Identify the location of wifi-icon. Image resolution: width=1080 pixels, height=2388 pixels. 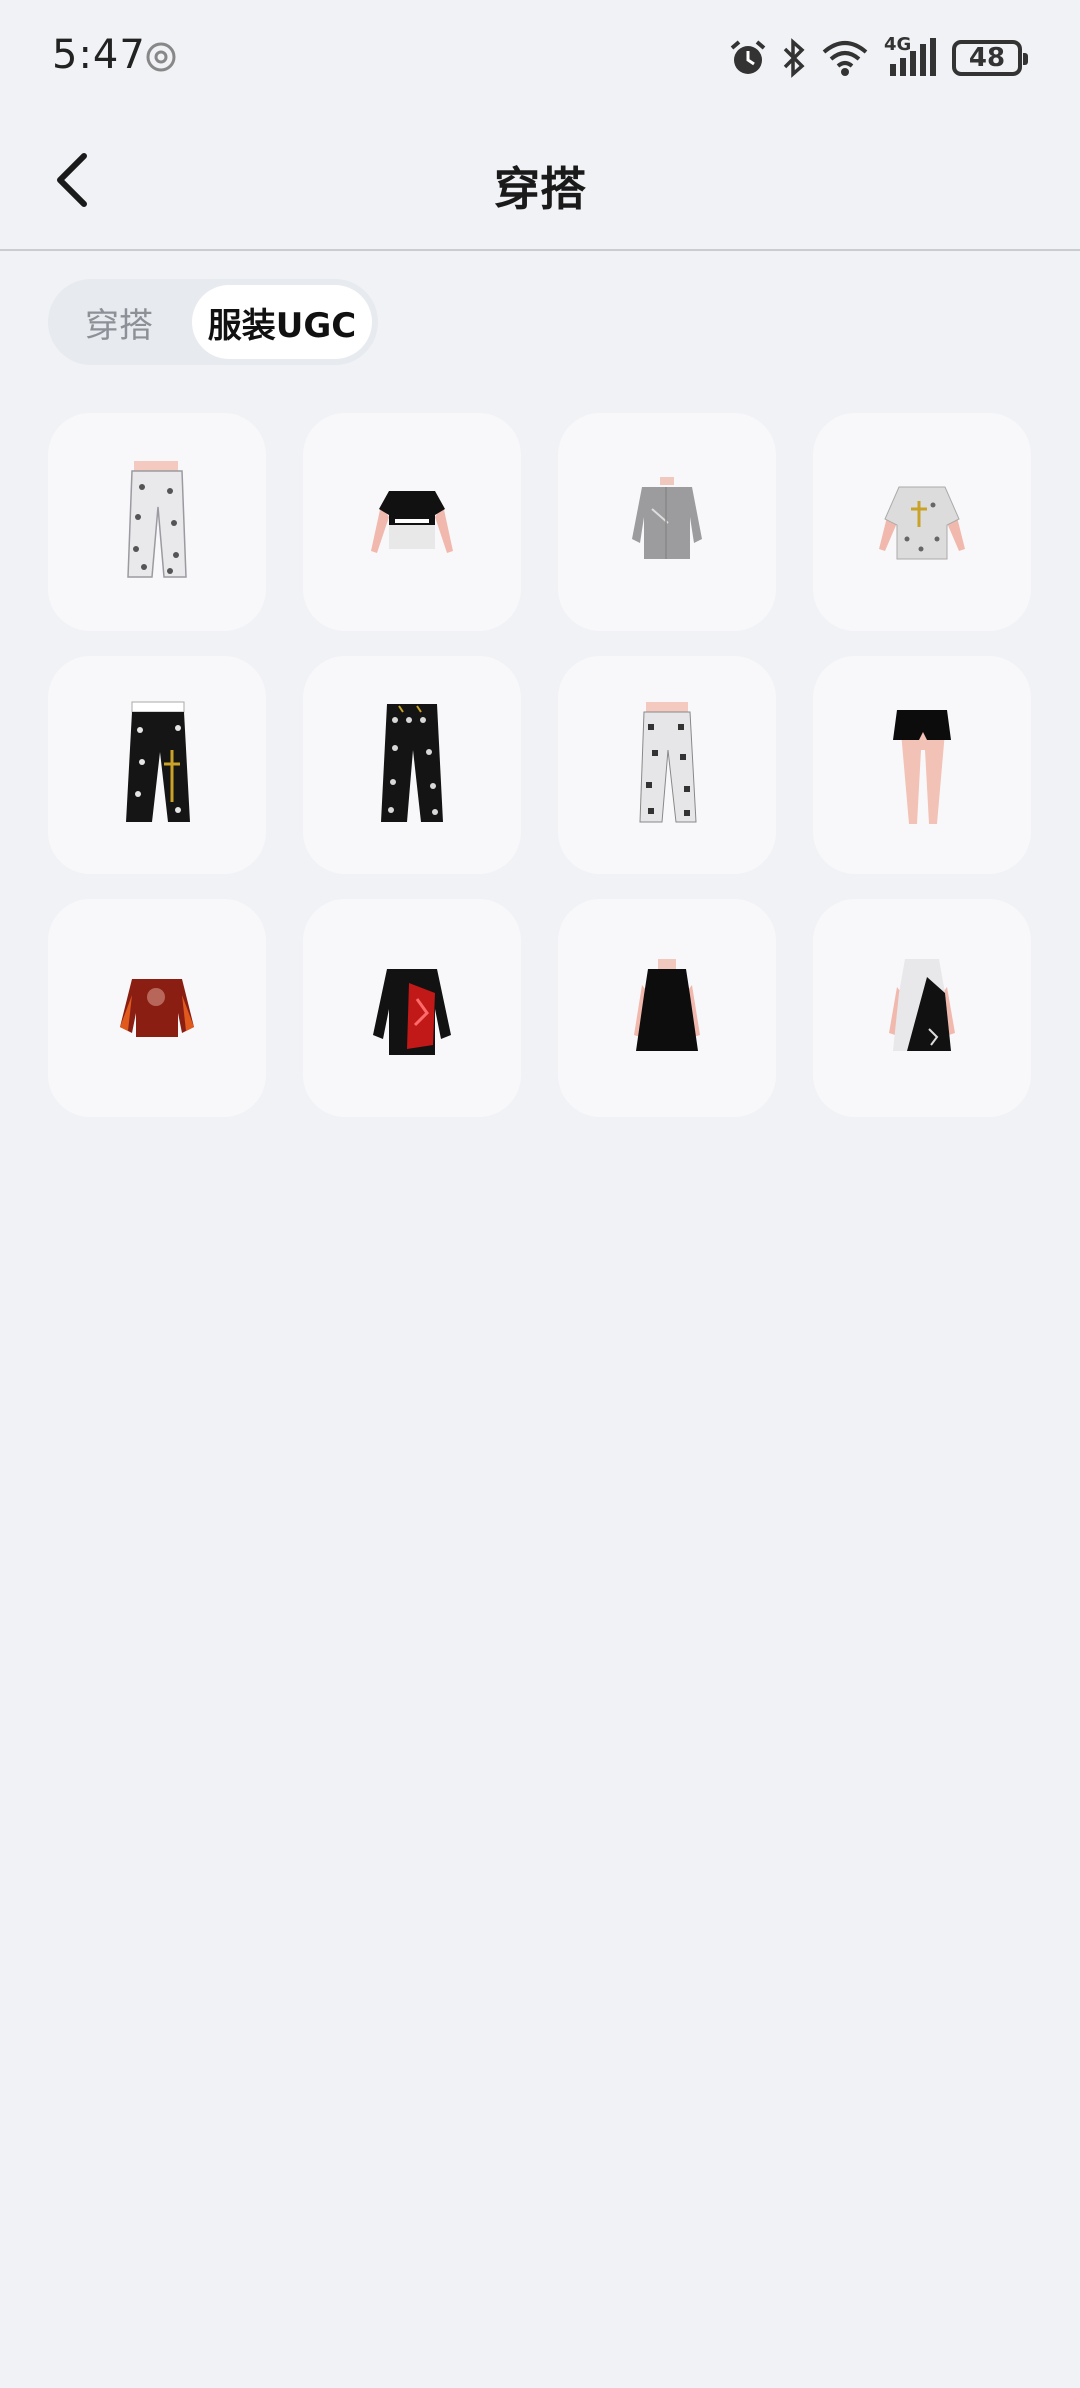
(845, 58).